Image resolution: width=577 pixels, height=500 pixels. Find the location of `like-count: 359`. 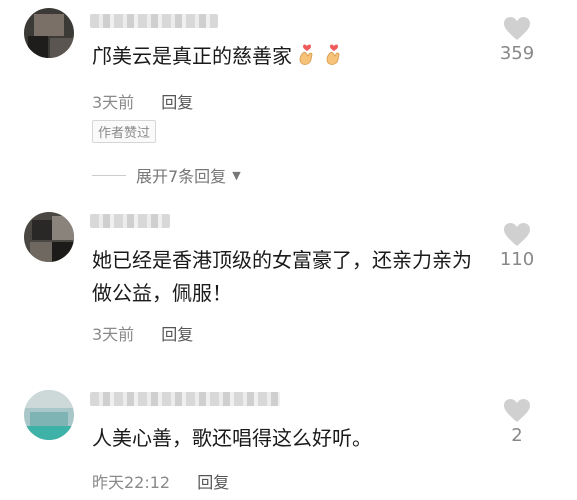

like-count: 359 is located at coordinates (517, 53).